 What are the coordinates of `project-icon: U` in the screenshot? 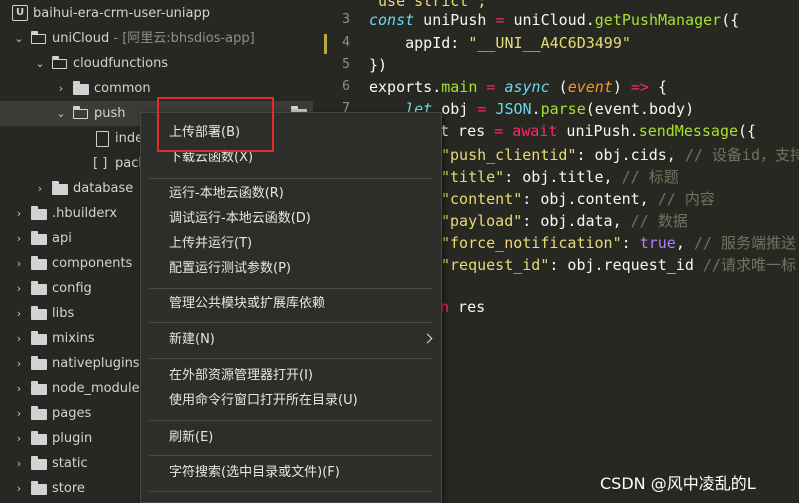 It's located at (20, 13).